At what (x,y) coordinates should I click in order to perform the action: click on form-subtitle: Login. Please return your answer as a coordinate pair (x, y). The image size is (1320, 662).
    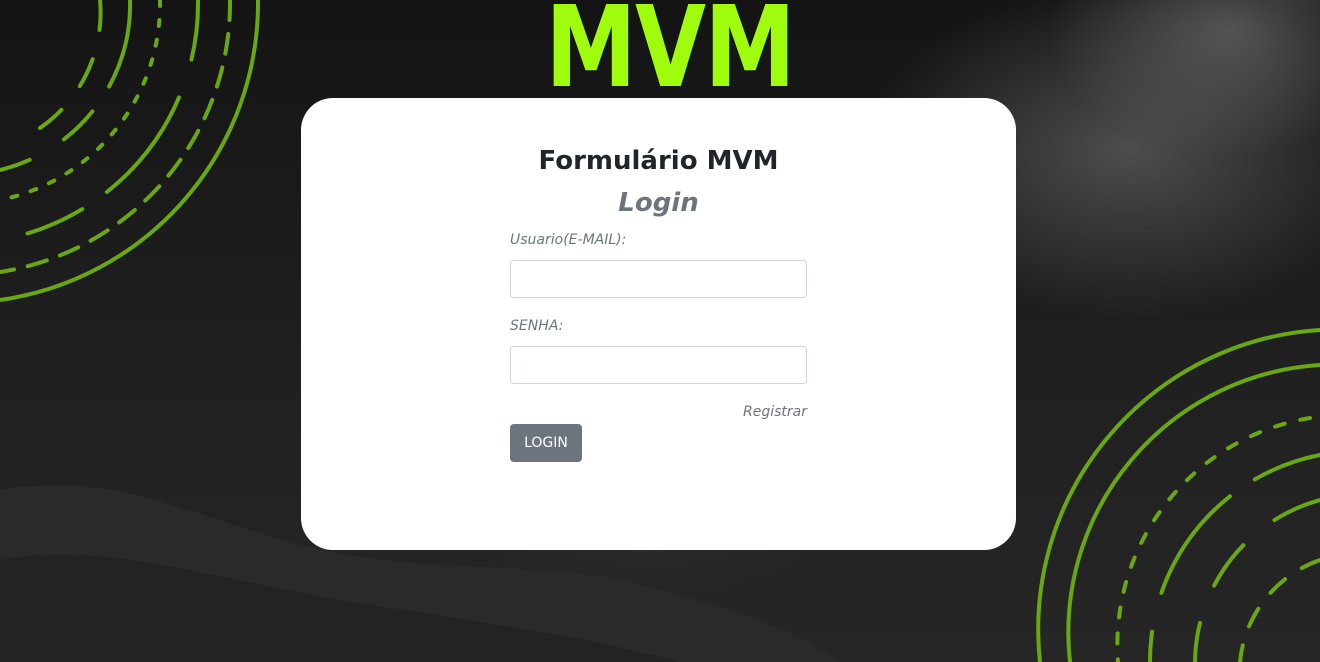
    Looking at the image, I should click on (658, 203).